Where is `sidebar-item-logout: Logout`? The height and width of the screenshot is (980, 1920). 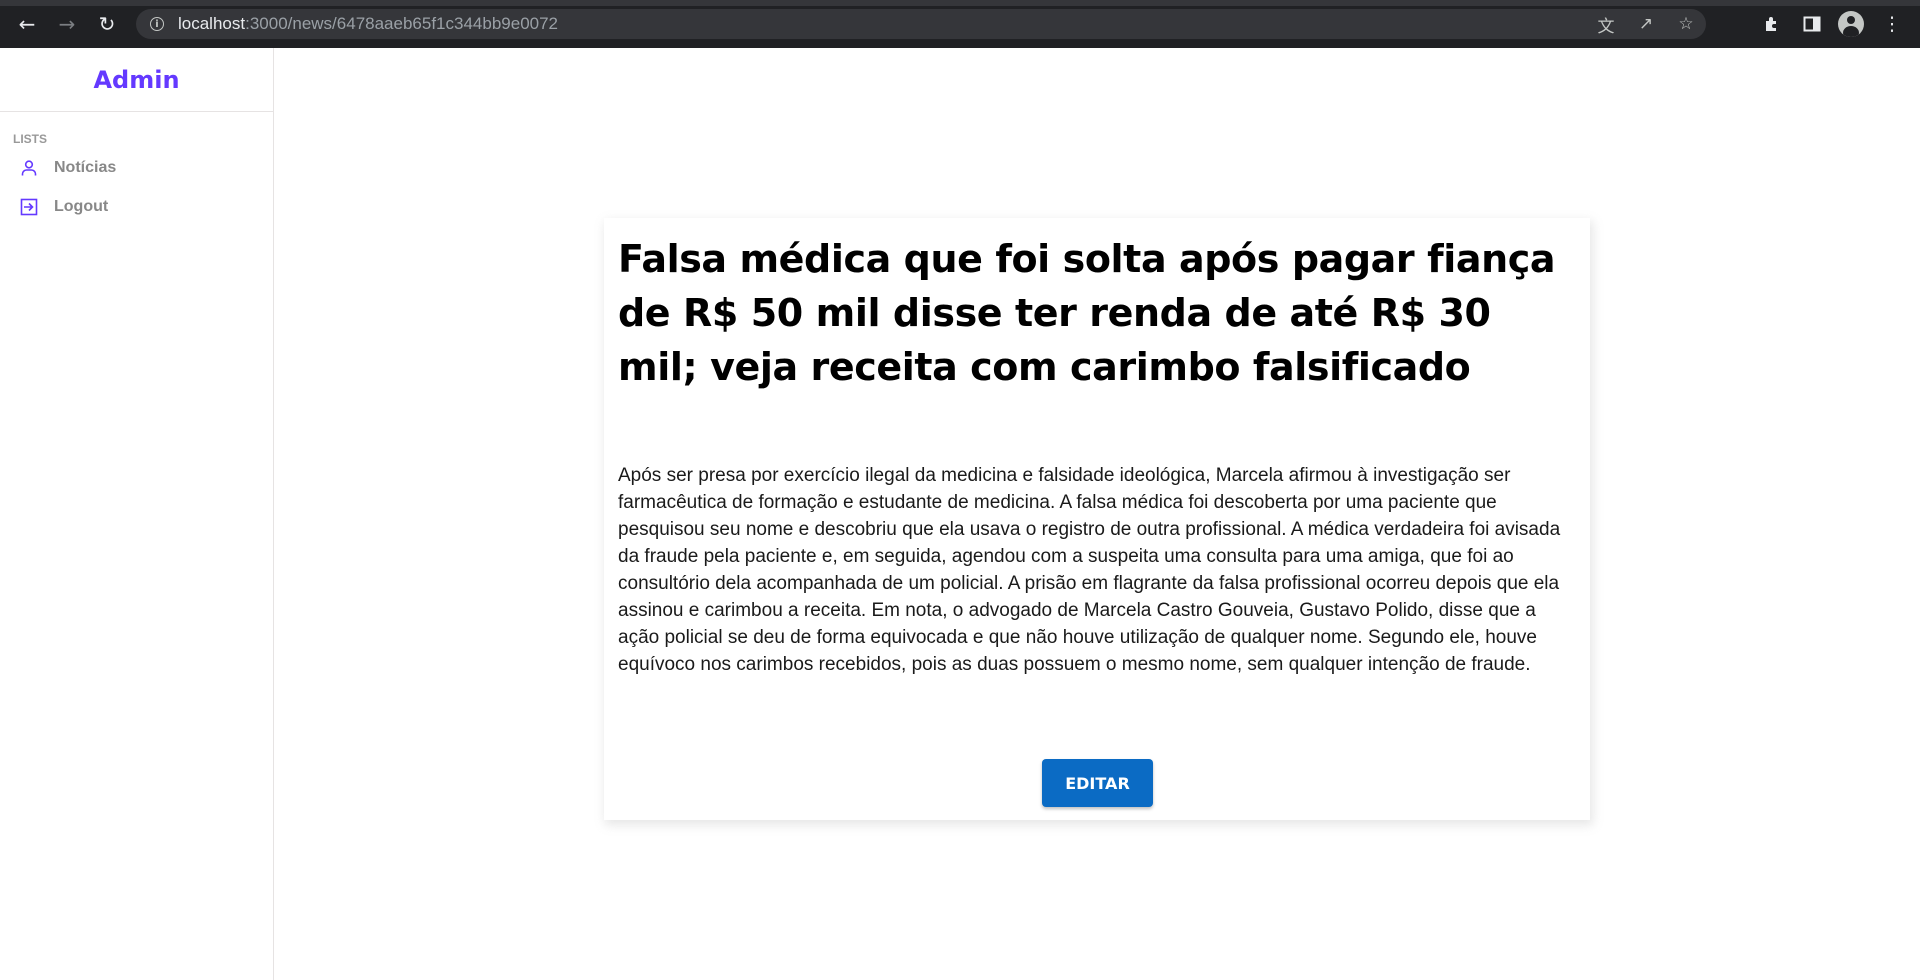
sidebar-item-logout: Logout is located at coordinates (136, 206).